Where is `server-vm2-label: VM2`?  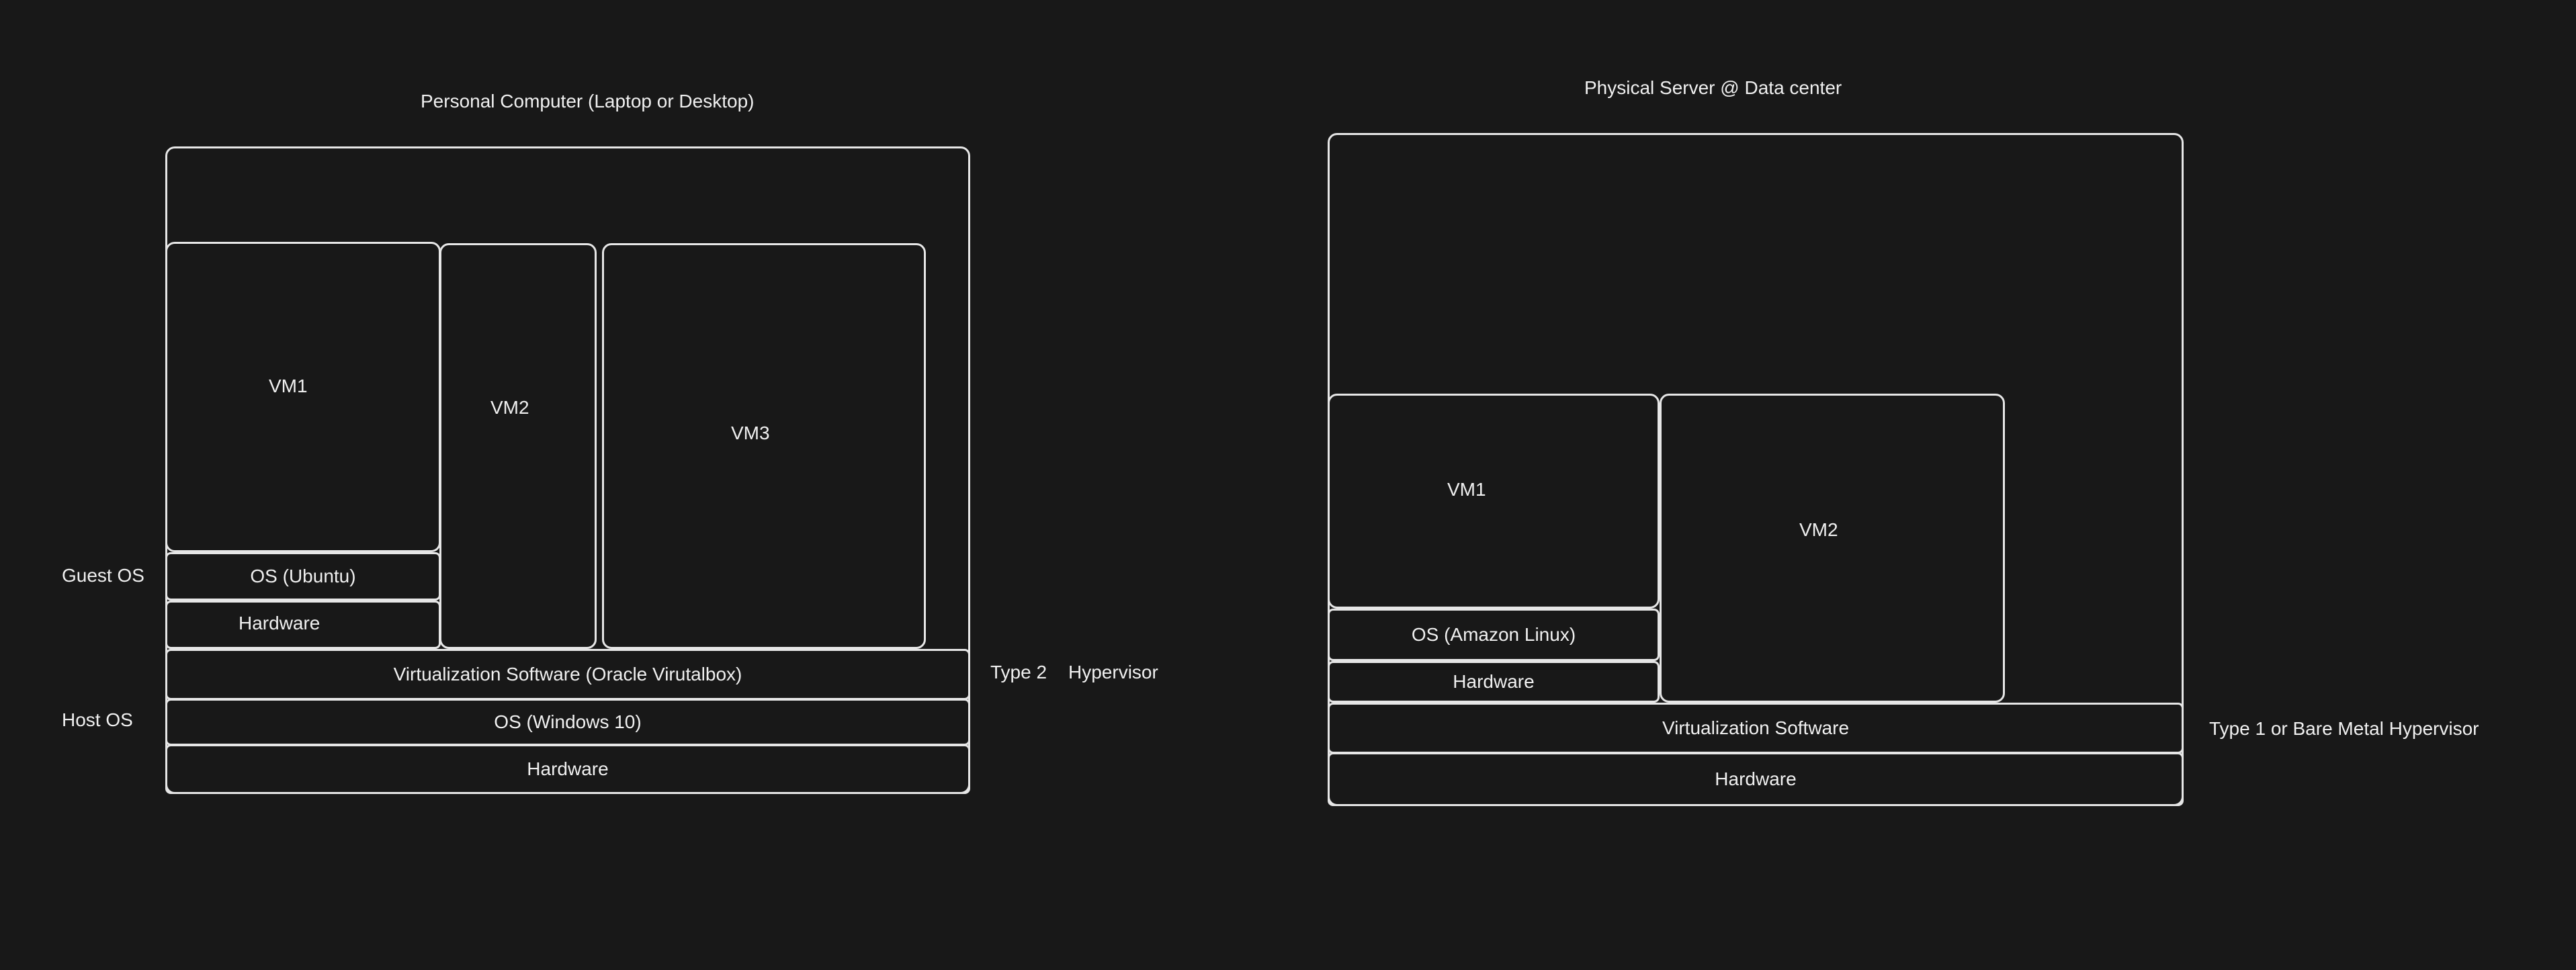
server-vm2-label: VM2 is located at coordinates (1818, 529).